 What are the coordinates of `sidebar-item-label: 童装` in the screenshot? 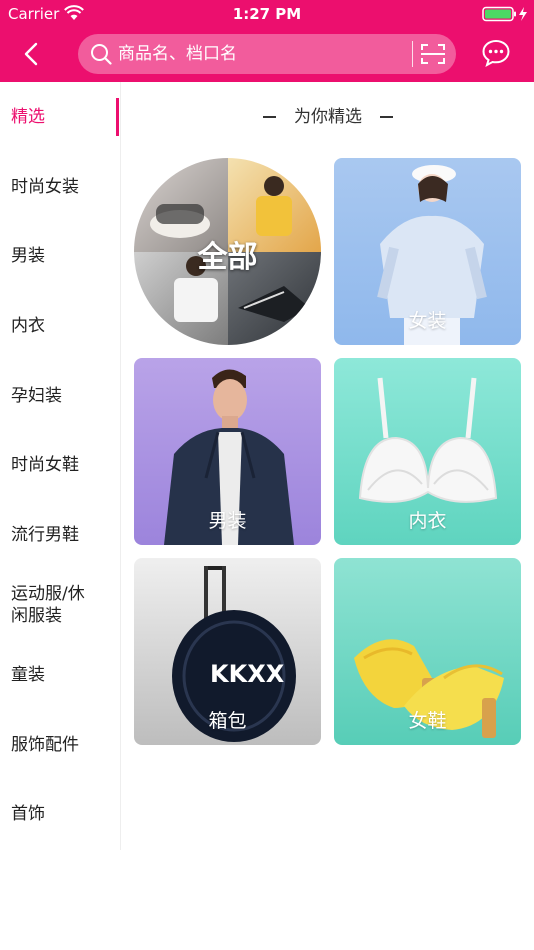 It's located at (28, 674).